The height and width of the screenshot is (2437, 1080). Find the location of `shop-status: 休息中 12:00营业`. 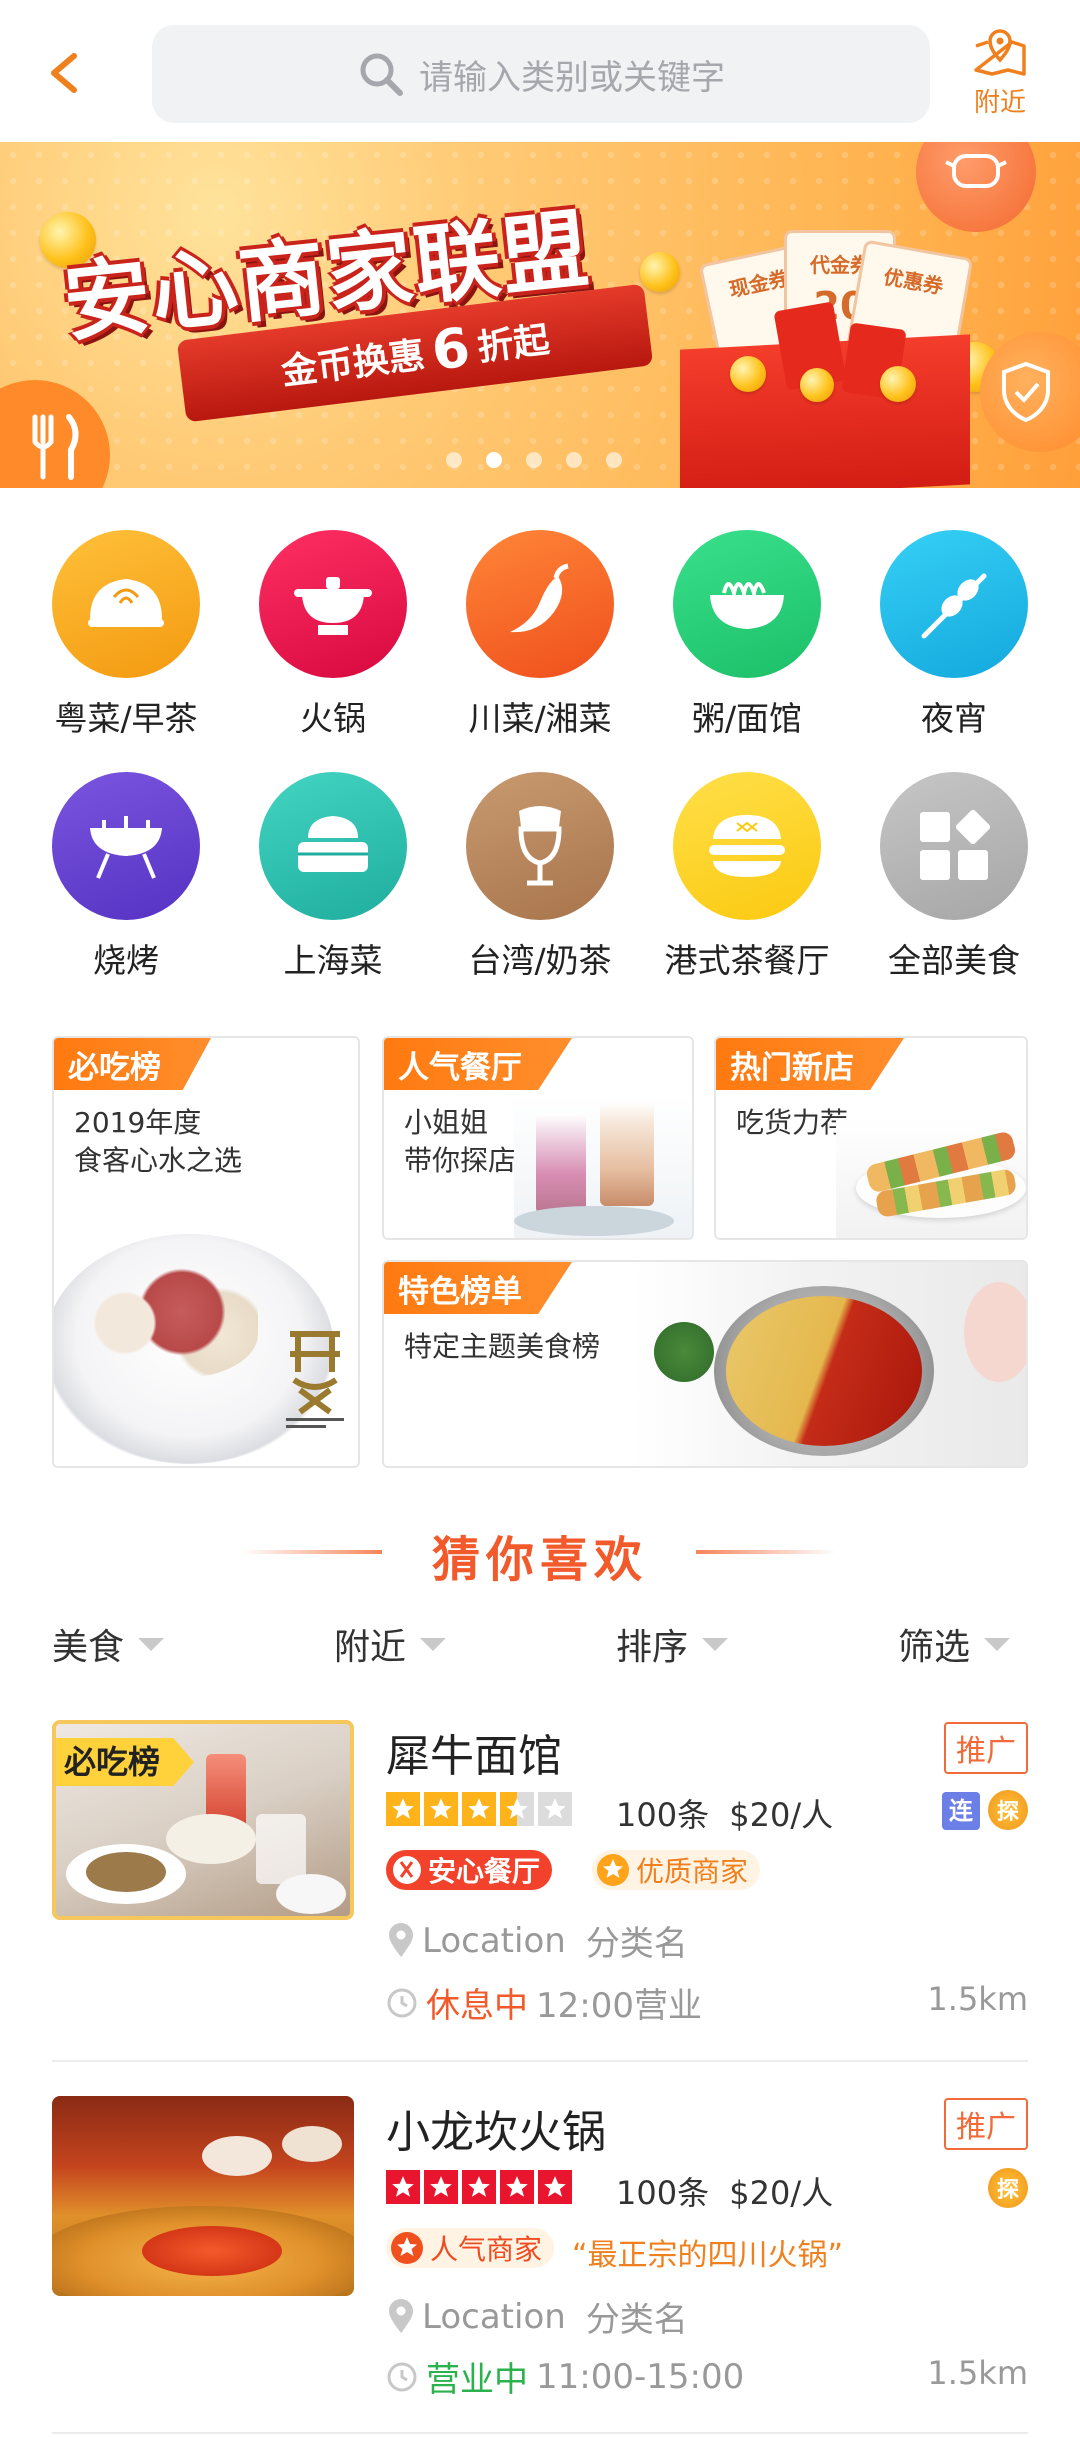

shop-status: 休息中 12:00营业 is located at coordinates (544, 2002).